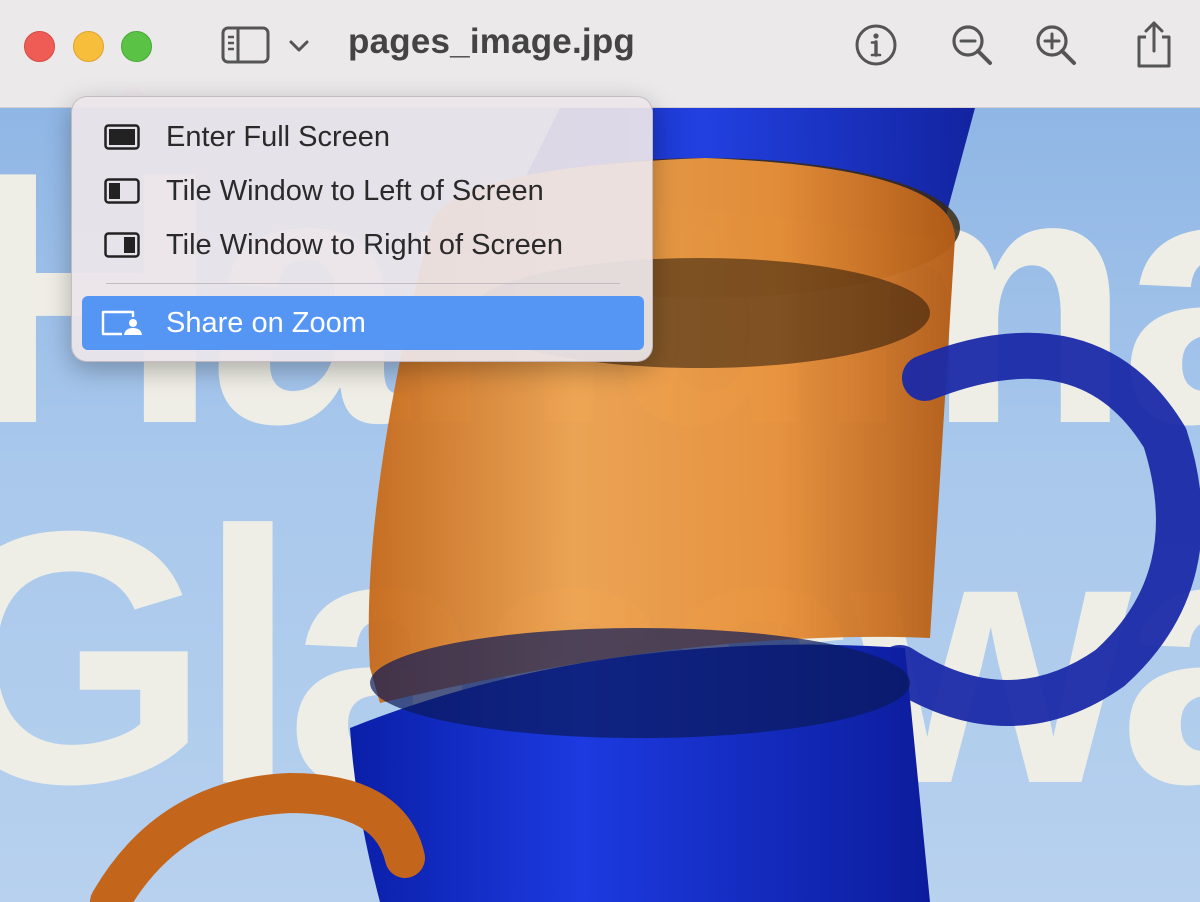  Describe the element at coordinates (122, 191) in the screenshot. I see `tile-left-icon` at that location.